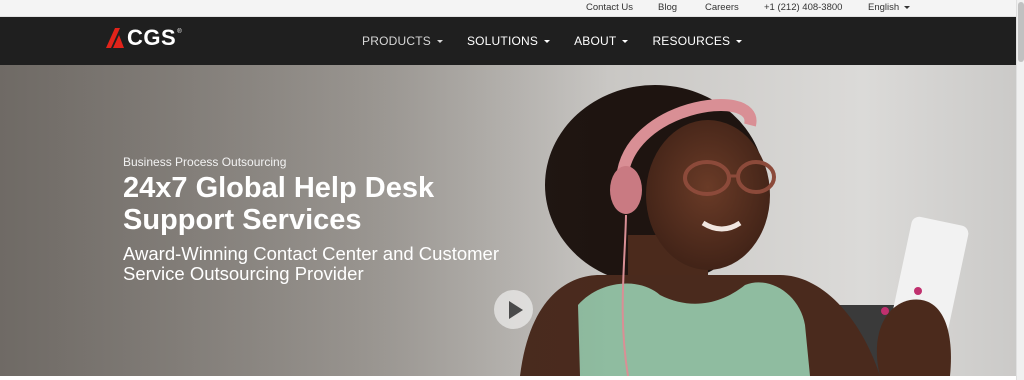  I want to click on nav-item-products: PRODUCTS, so click(402, 41).